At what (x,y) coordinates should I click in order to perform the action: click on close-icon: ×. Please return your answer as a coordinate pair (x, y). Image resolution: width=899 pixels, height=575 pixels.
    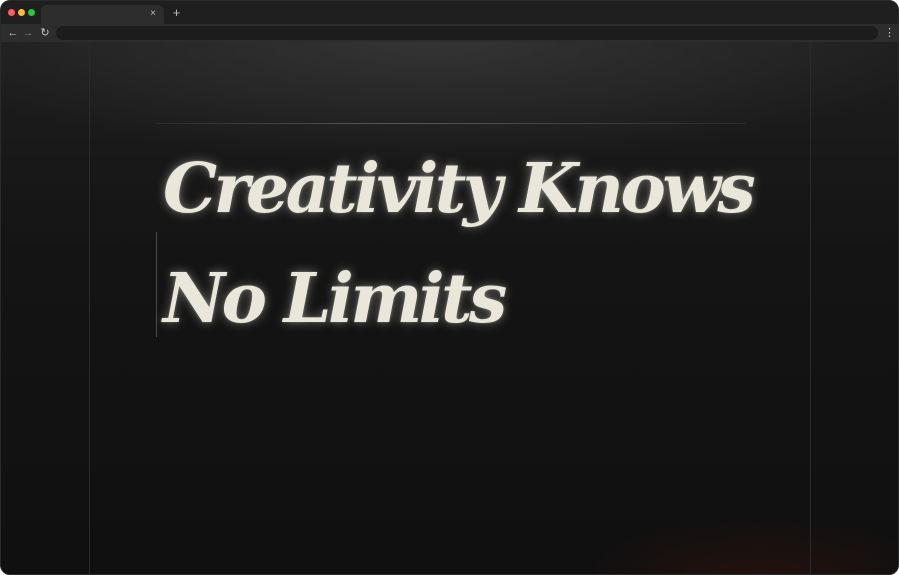
    Looking at the image, I should click on (153, 14).